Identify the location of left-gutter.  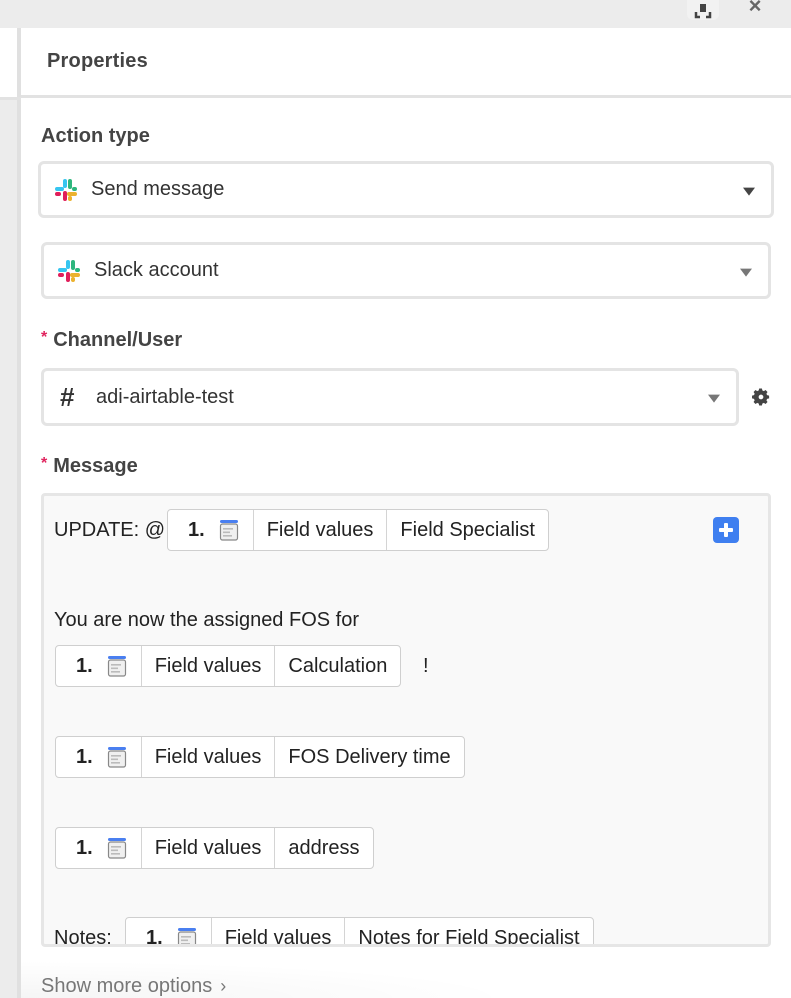
(8, 513).